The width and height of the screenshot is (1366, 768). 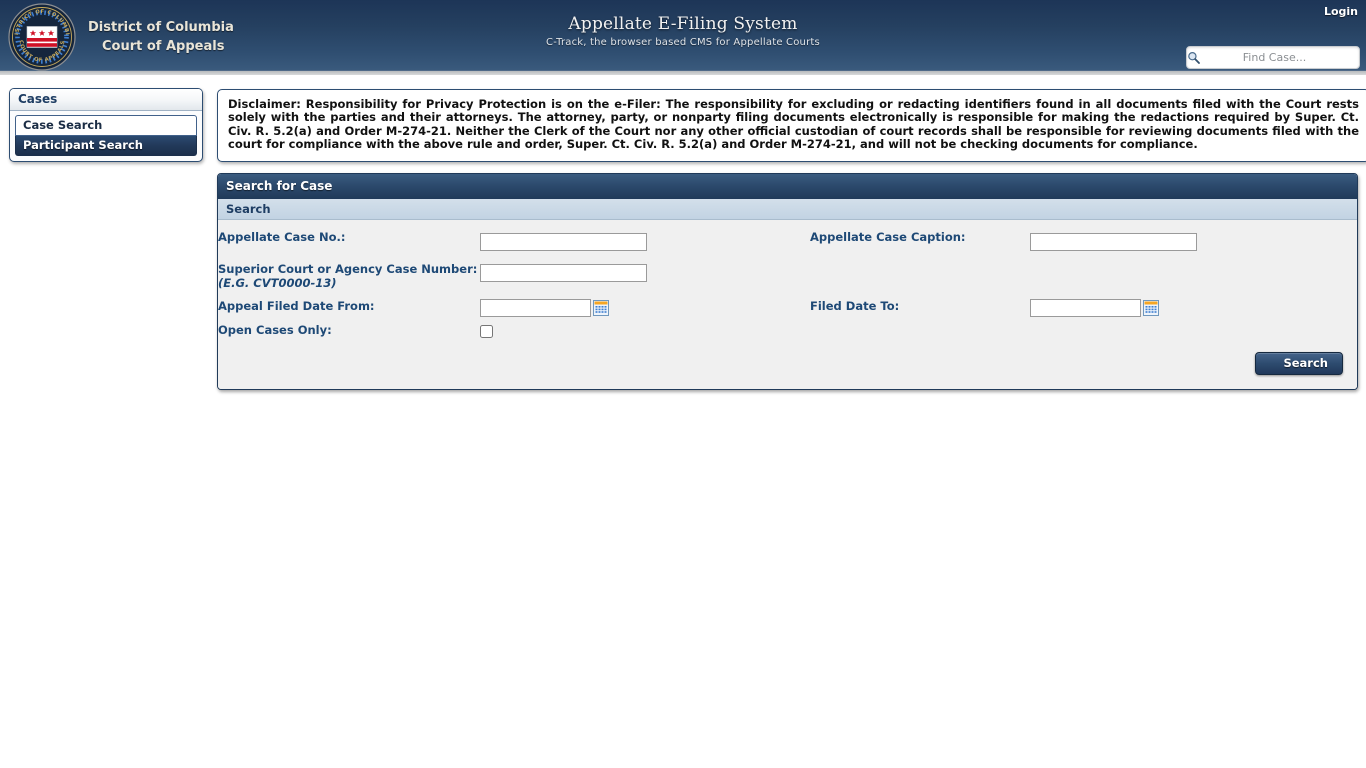 I want to click on app-title: Appellate E-Filing System, so click(x=683, y=24).